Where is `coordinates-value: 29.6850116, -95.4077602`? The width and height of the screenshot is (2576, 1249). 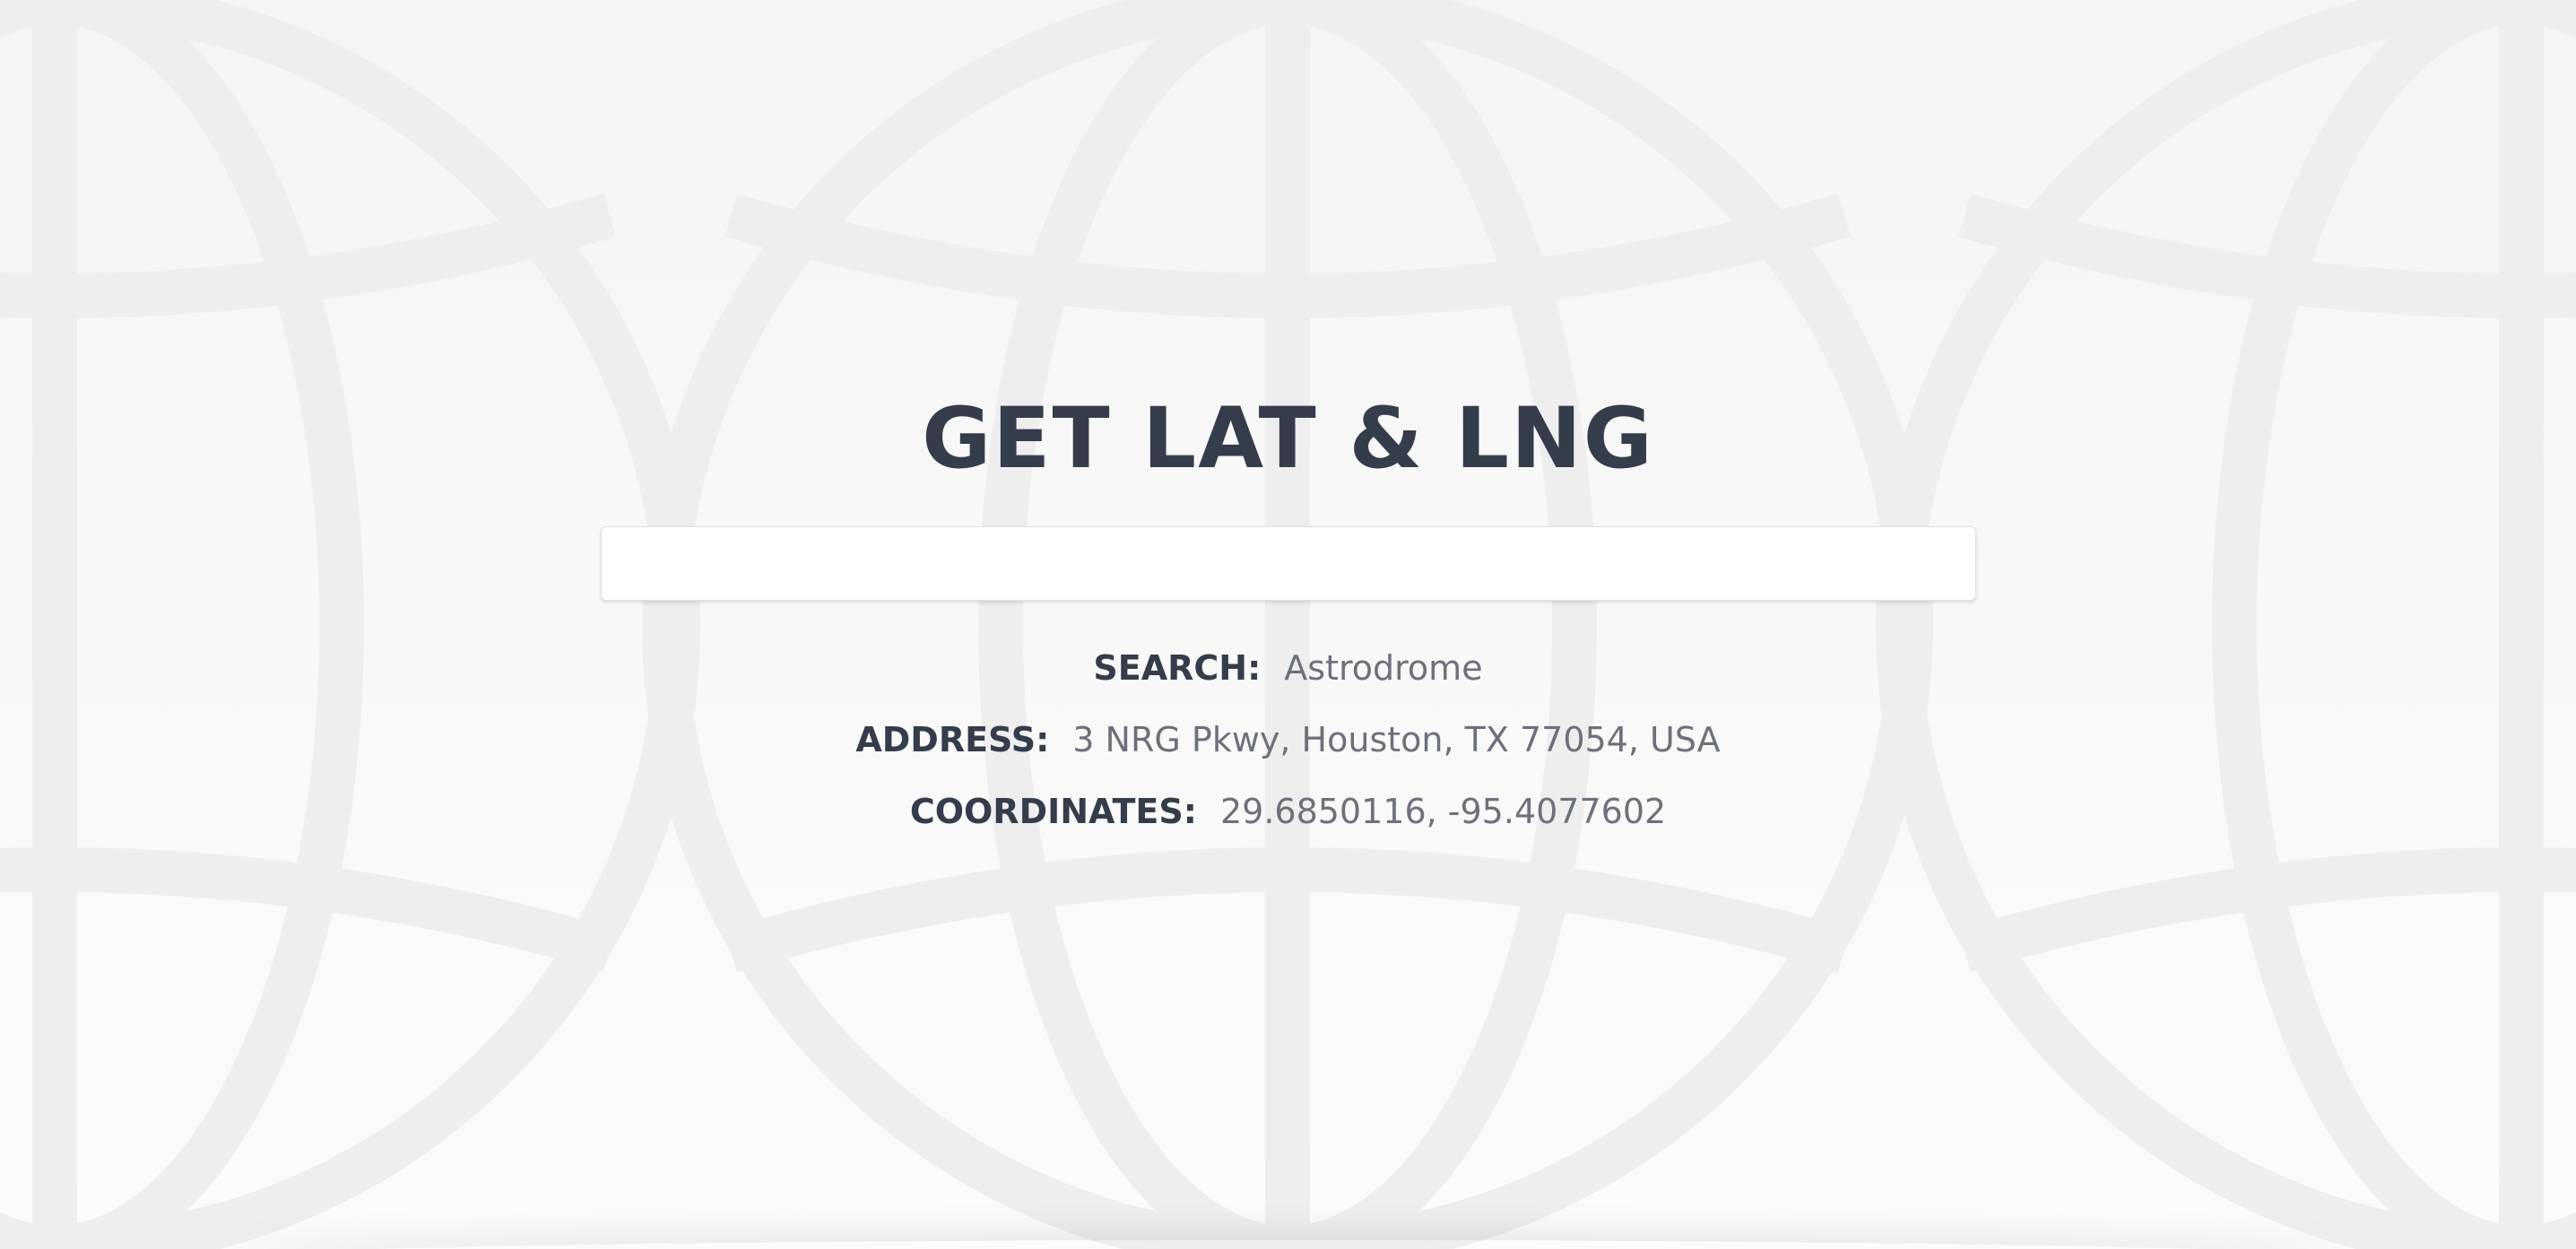 coordinates-value: 29.6850116, -95.4077602 is located at coordinates (1443, 811).